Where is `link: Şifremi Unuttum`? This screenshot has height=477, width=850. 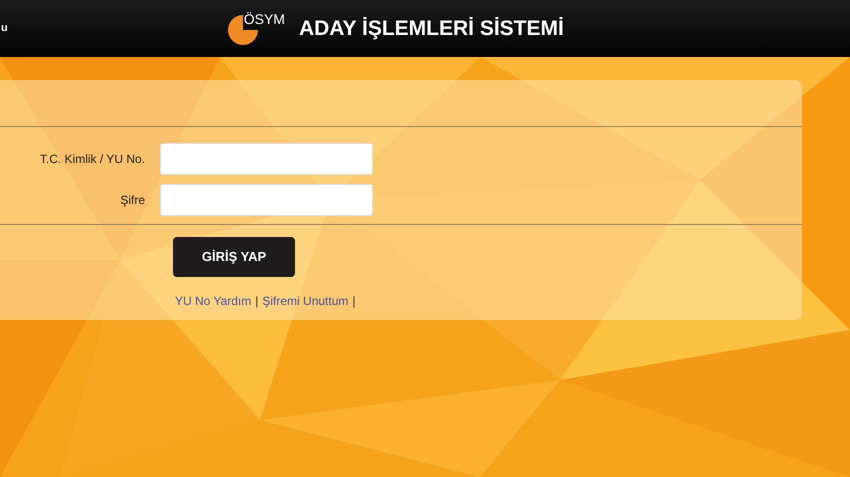 link: Şifremi Unuttum is located at coordinates (305, 301).